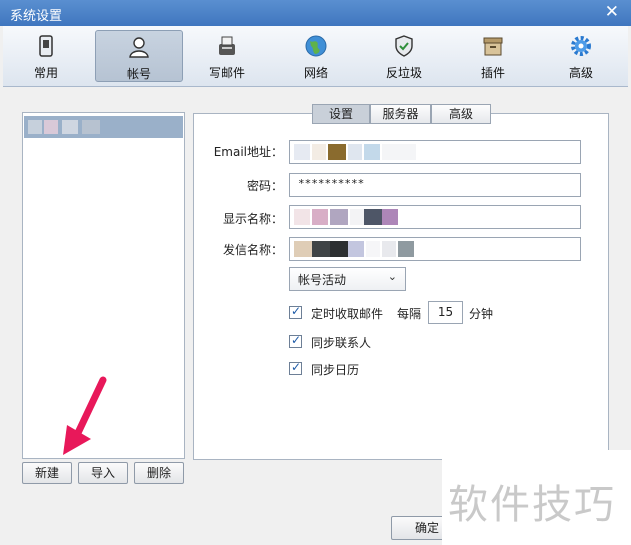  What do you see at coordinates (445, 312) in the screenshot?
I see `fetch-interval-input: 15` at bounding box center [445, 312].